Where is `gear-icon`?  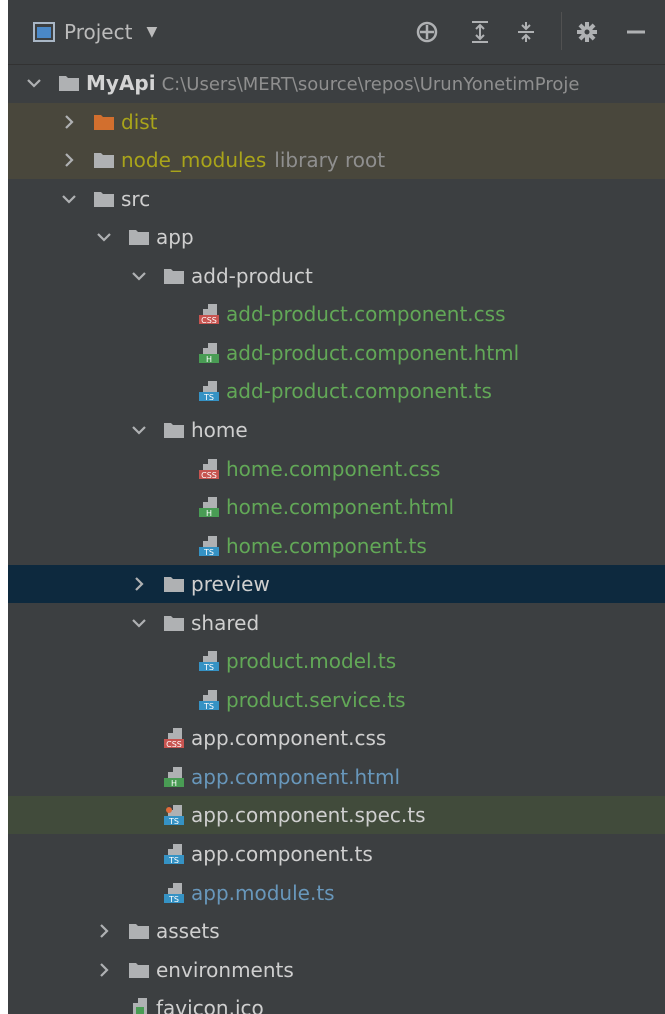 gear-icon is located at coordinates (587, 32).